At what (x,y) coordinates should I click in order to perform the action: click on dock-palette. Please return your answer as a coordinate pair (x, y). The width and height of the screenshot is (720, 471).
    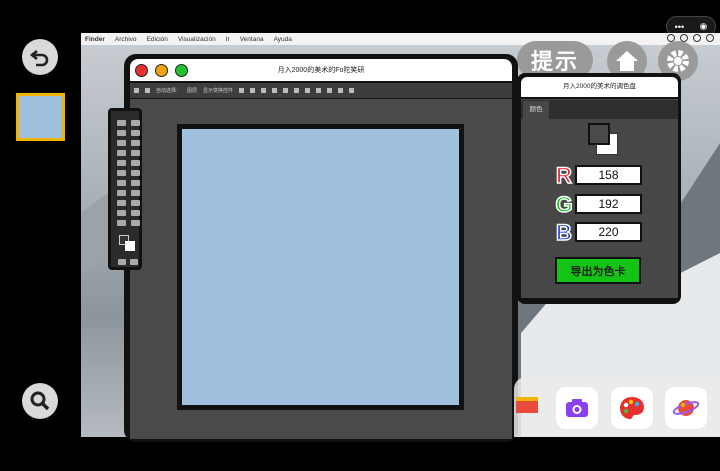
    Looking at the image, I should click on (632, 408).